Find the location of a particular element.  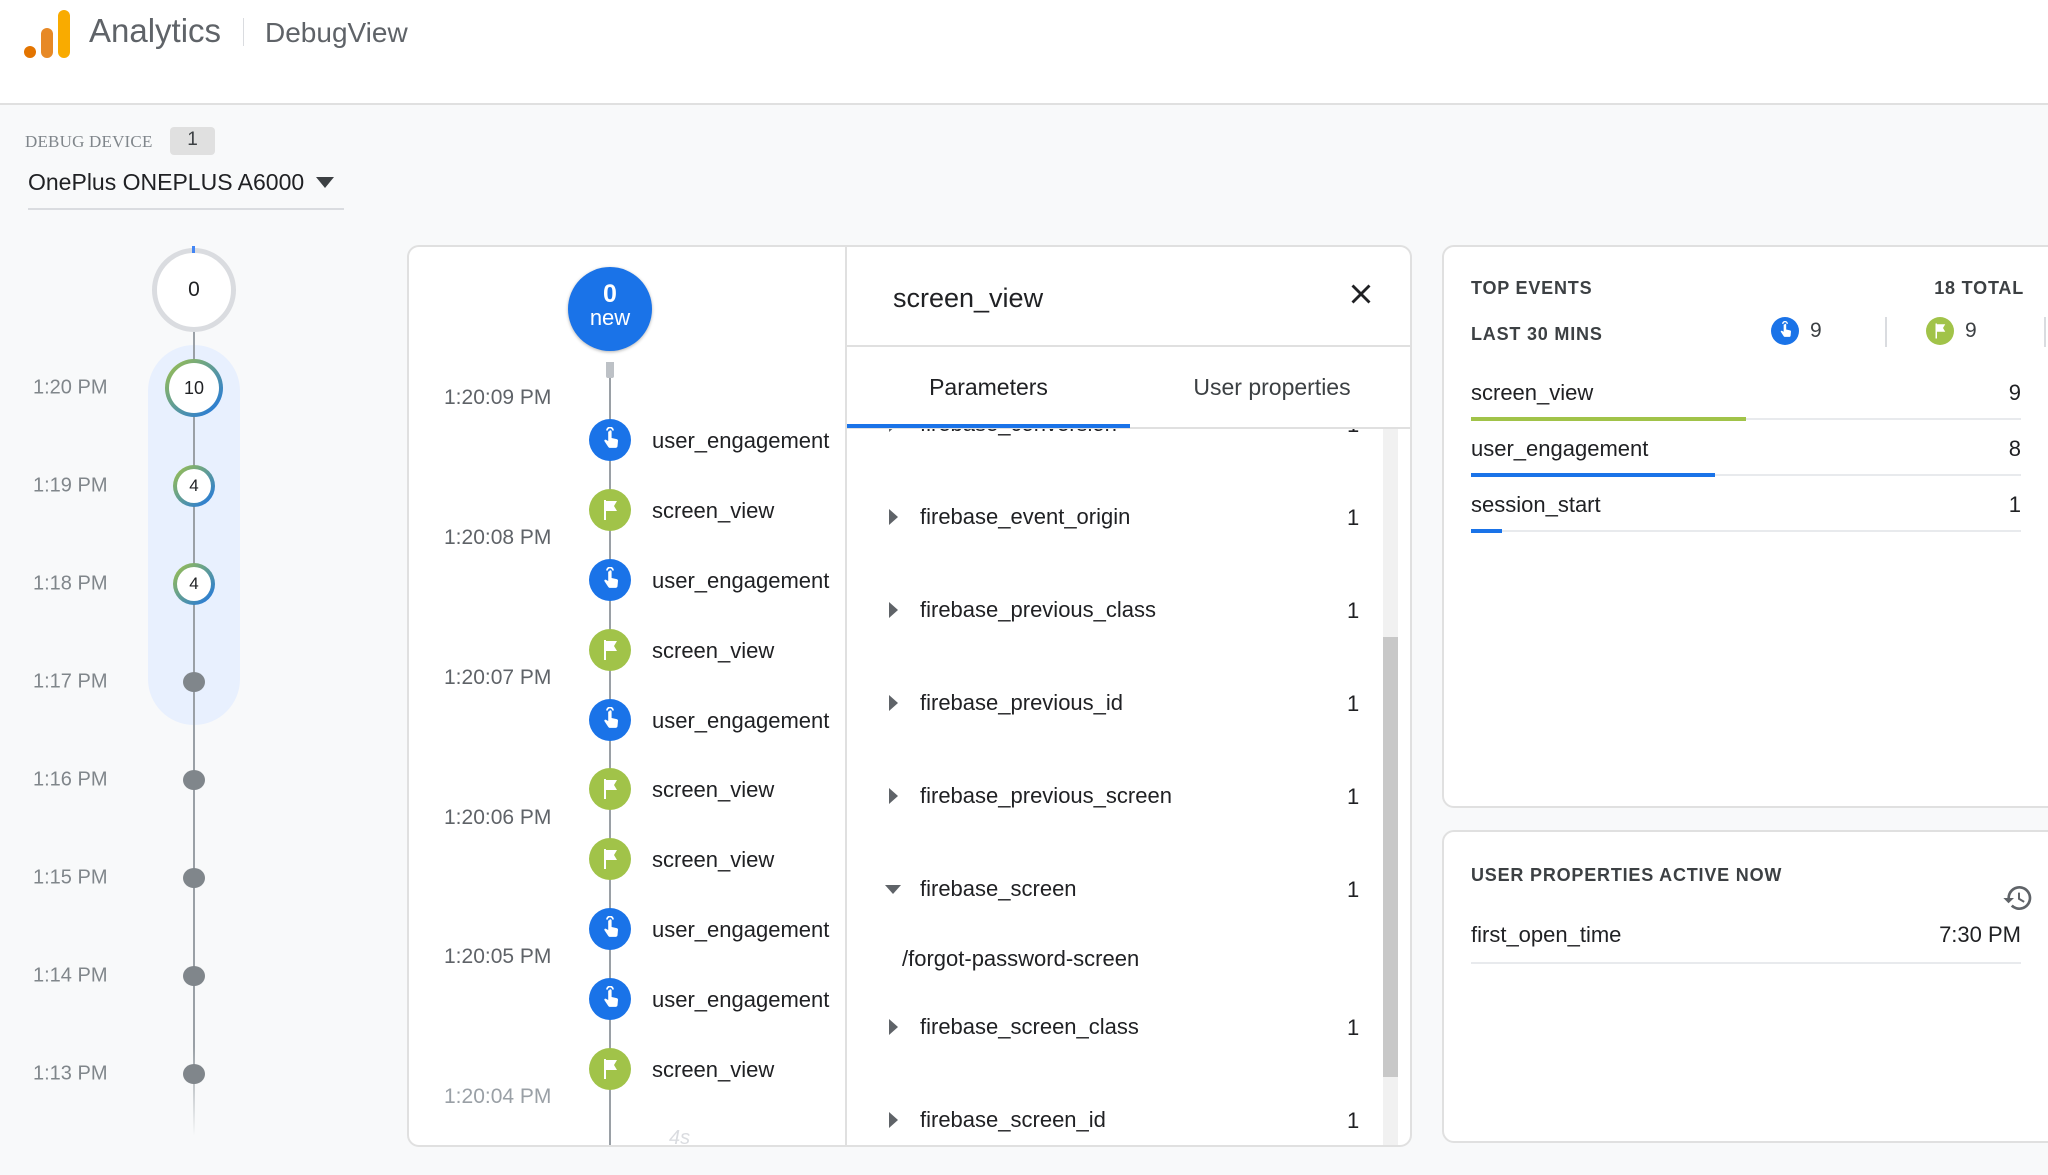

current-minute-counter: 0 is located at coordinates (194, 290).